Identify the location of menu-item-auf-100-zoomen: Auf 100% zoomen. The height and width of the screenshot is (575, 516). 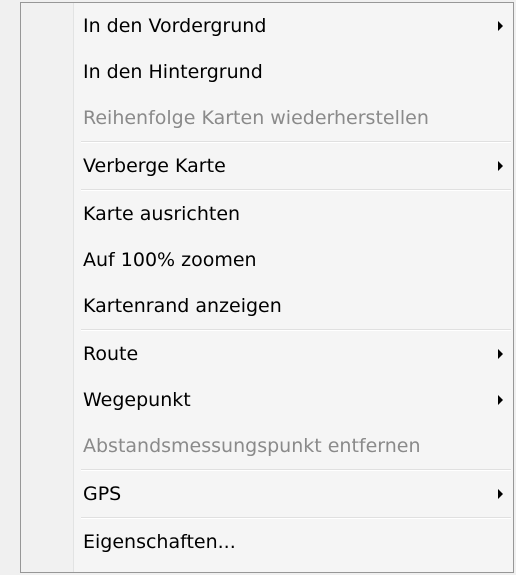
(267, 260).